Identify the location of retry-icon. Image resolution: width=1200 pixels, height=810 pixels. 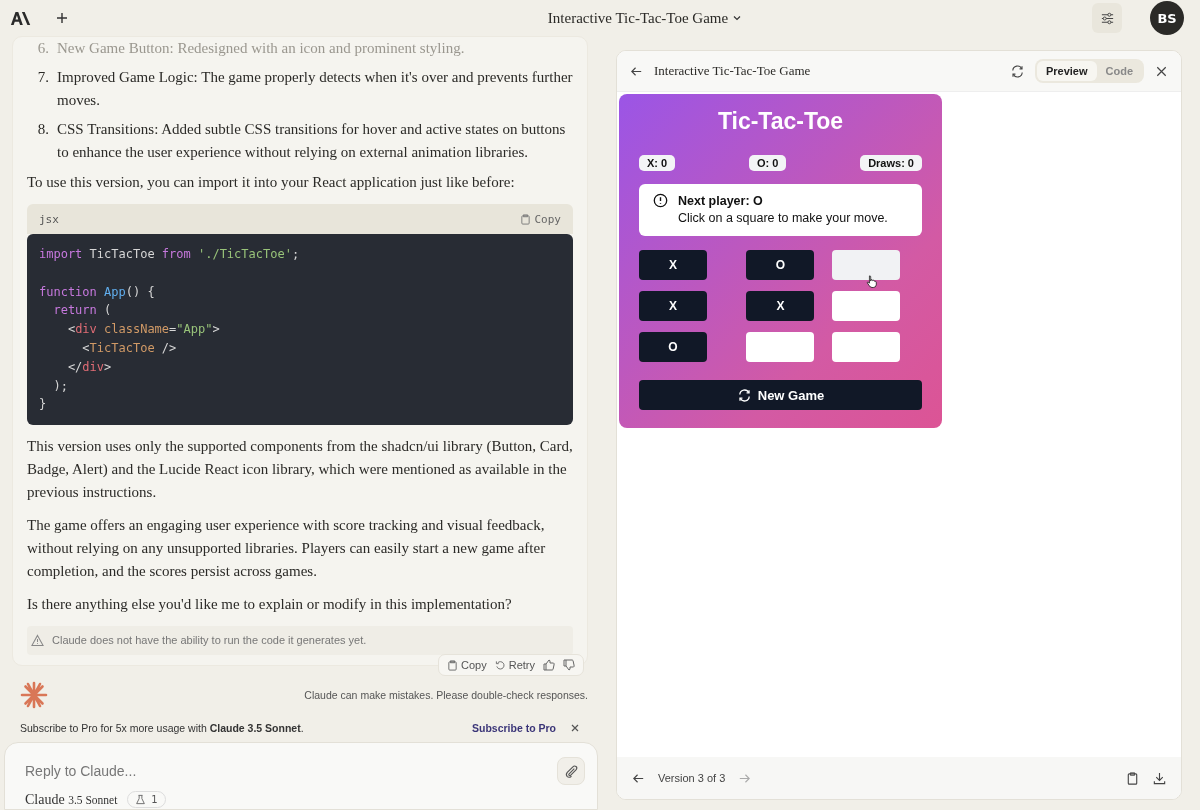
(500, 665).